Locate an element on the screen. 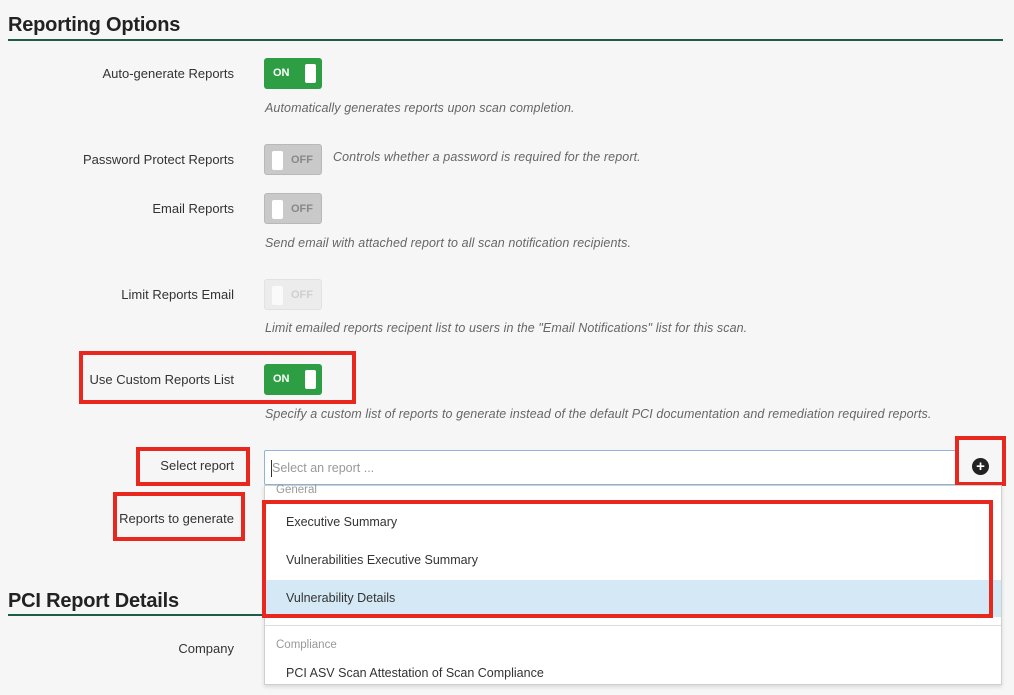 This screenshot has width=1014, height=695. auto-generate-toggle: ON is located at coordinates (293, 73).